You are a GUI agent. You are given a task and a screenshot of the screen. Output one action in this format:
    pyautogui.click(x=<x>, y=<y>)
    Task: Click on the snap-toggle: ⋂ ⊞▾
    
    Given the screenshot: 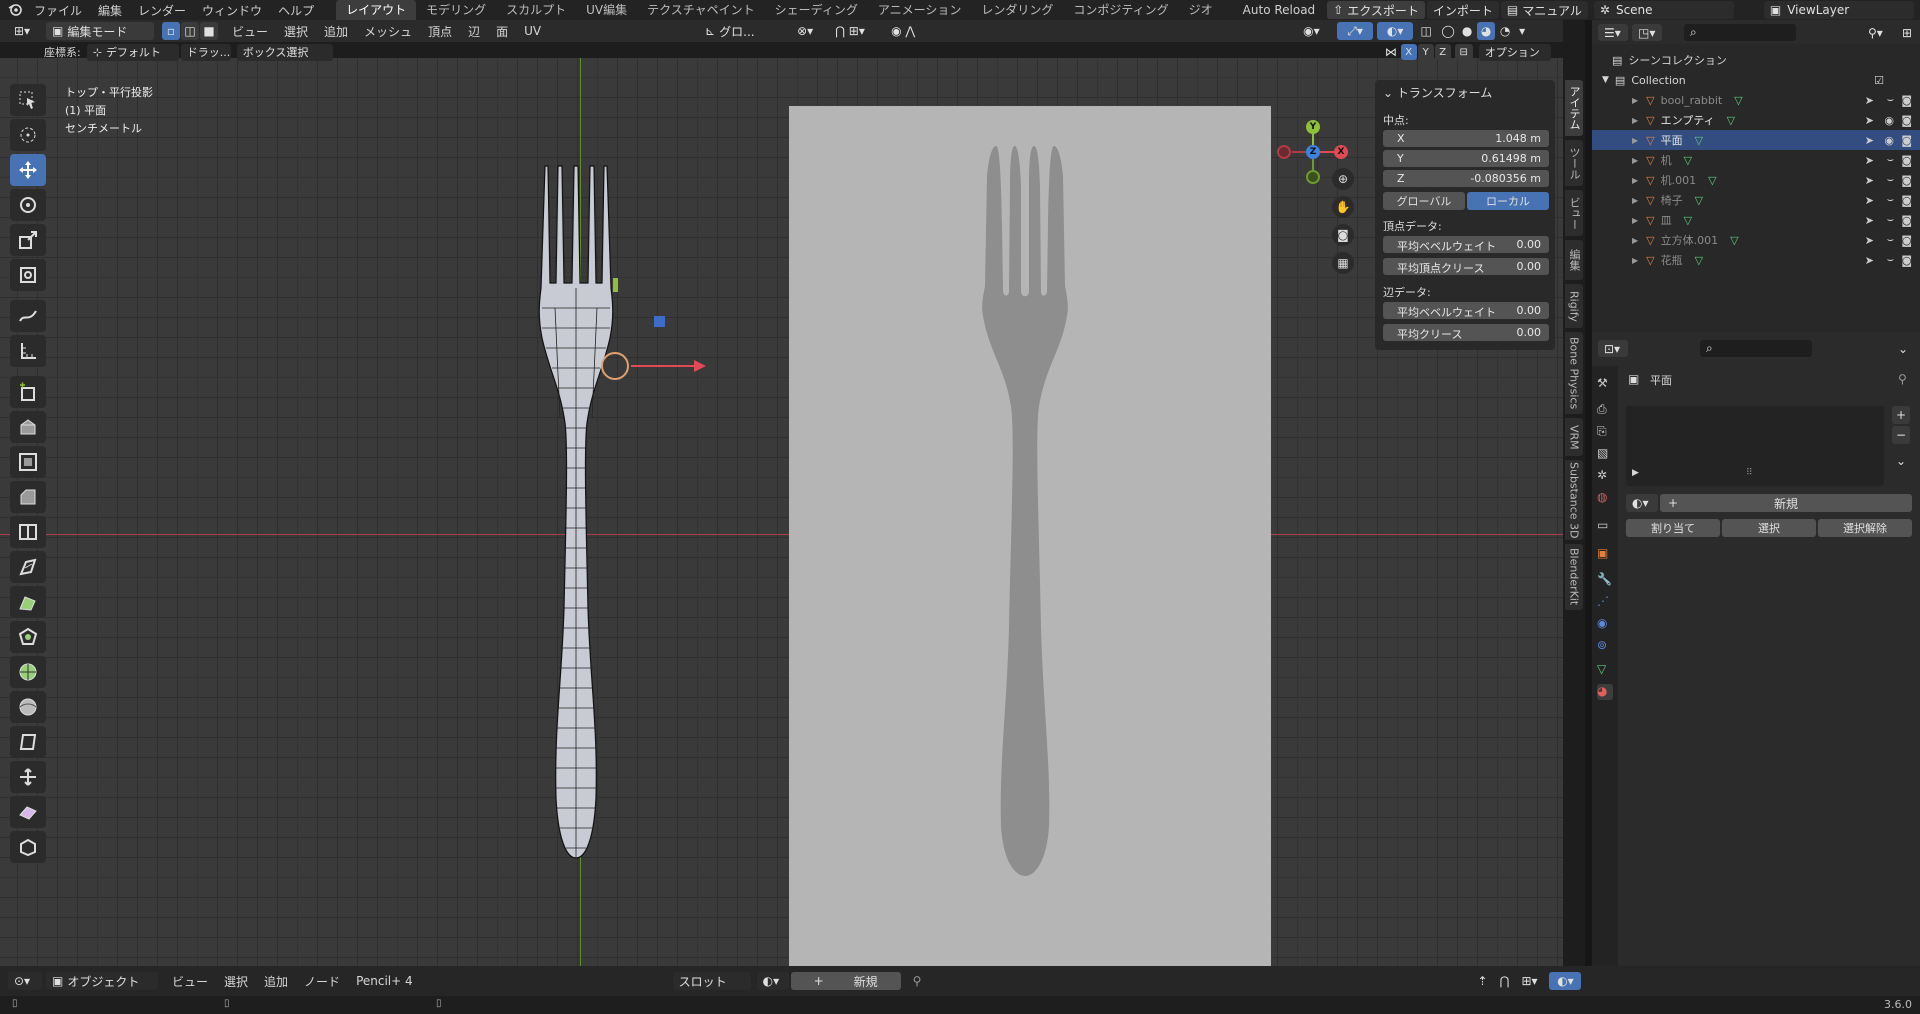 What is the action you would take?
    pyautogui.click(x=855, y=31)
    